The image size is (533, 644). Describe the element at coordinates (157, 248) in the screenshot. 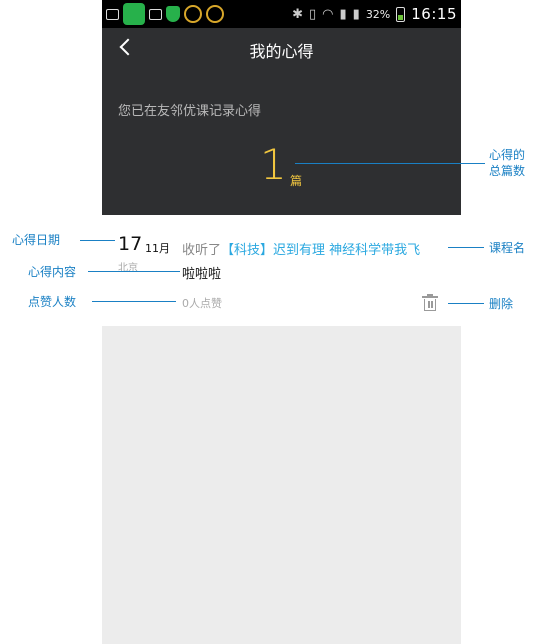

I see `entry-month: 11月` at that location.